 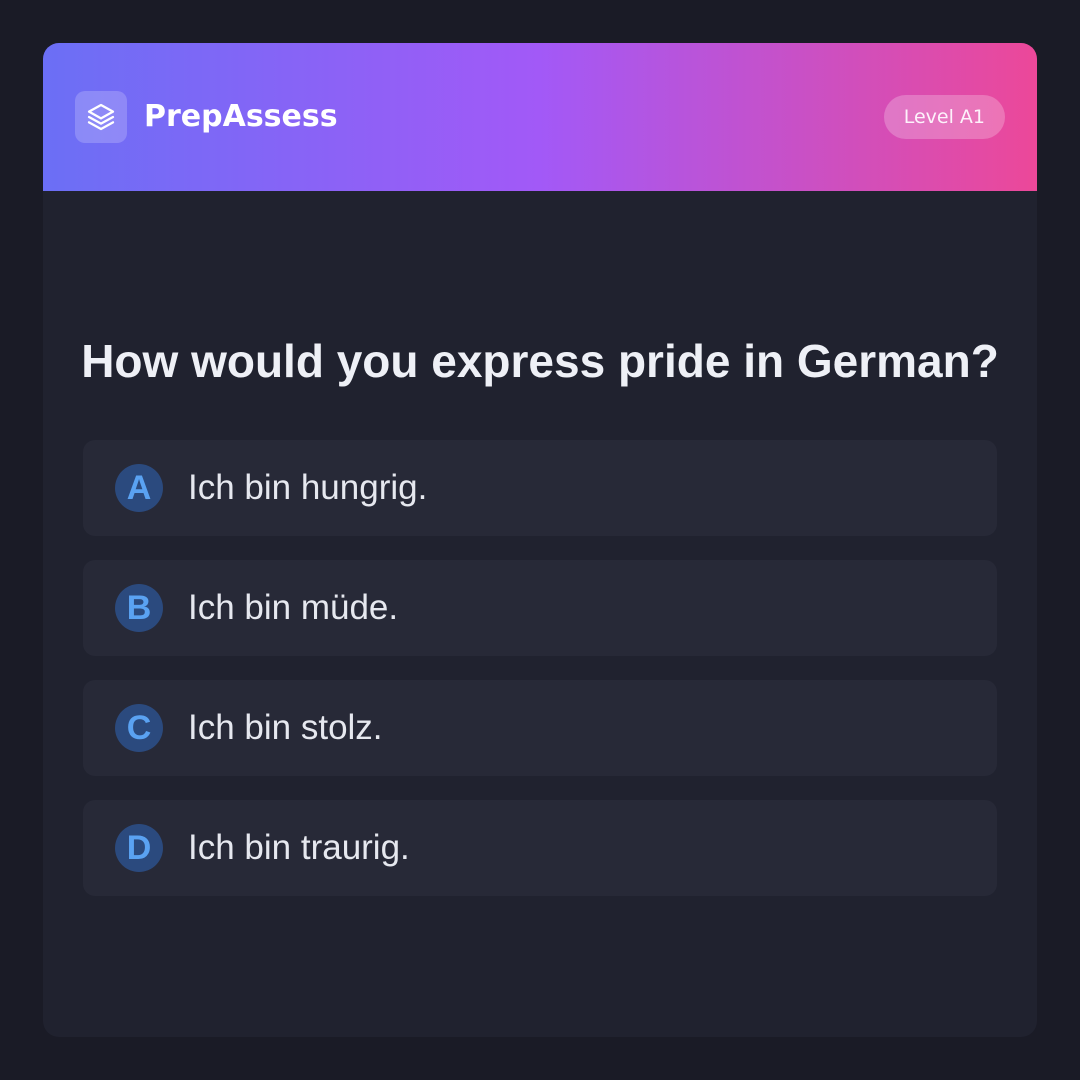 What do you see at coordinates (540, 117) in the screenshot?
I see `header-bar: PrepAssess Level A1` at bounding box center [540, 117].